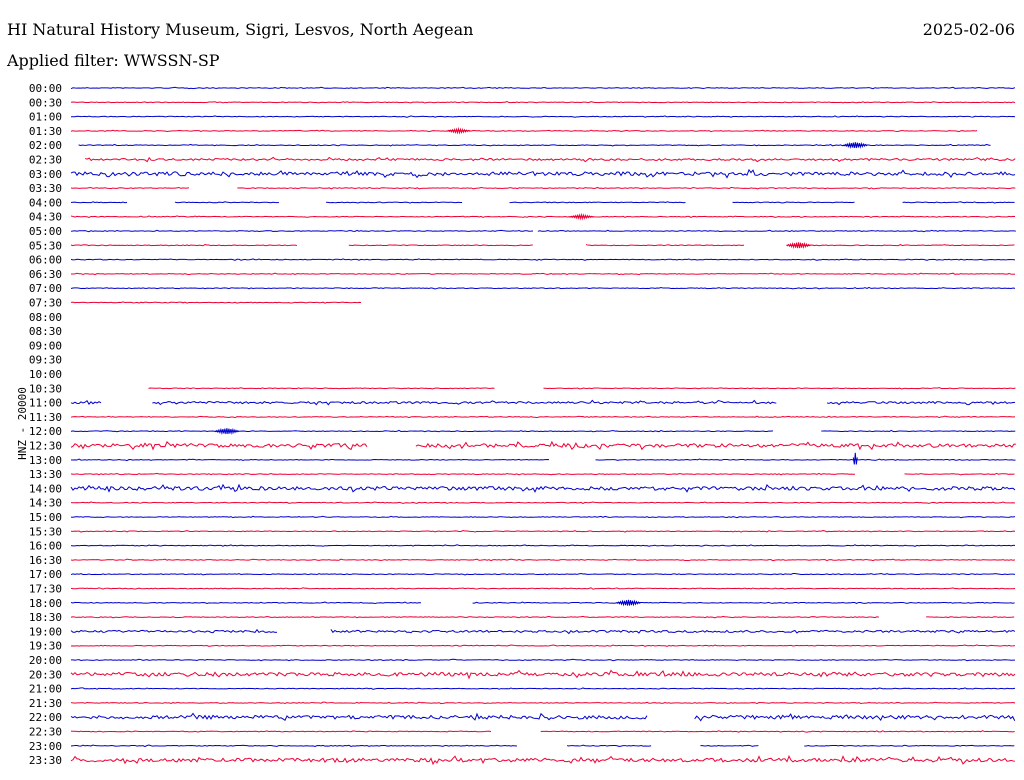  I want to click on time-tick-label: 19:30, so click(45, 646).